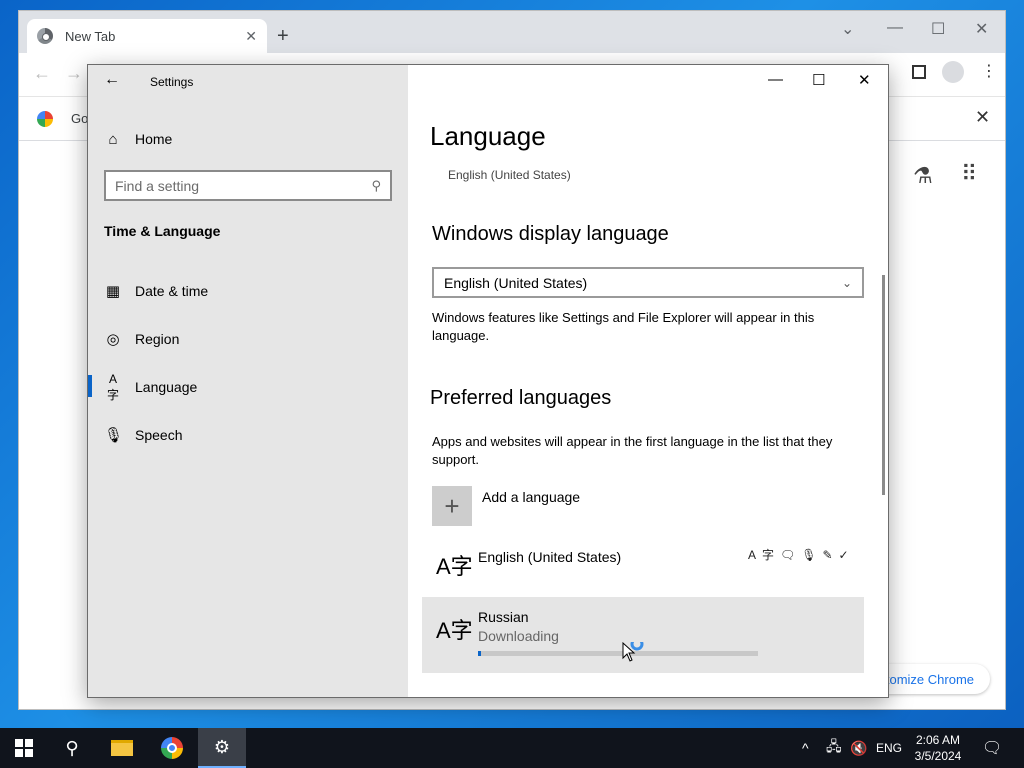  I want to click on text-to-speech-icon: 🗨, so click(791, 555).